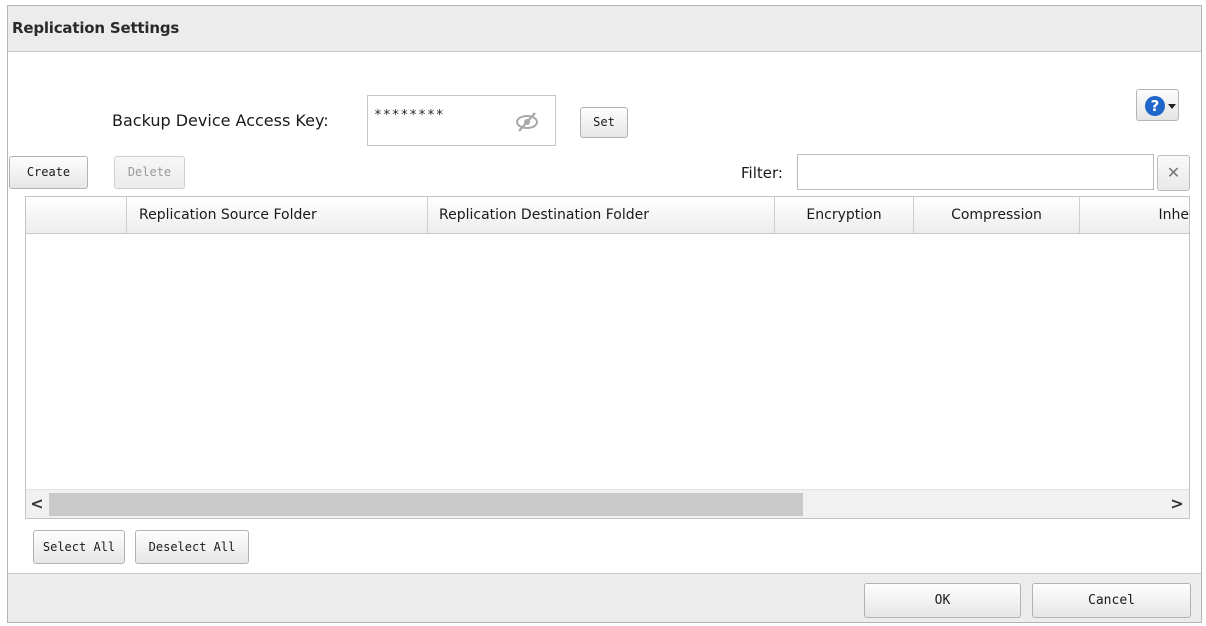 This screenshot has height=626, width=1206. I want to click on dialog-footer: OK Cancel, so click(604, 599).